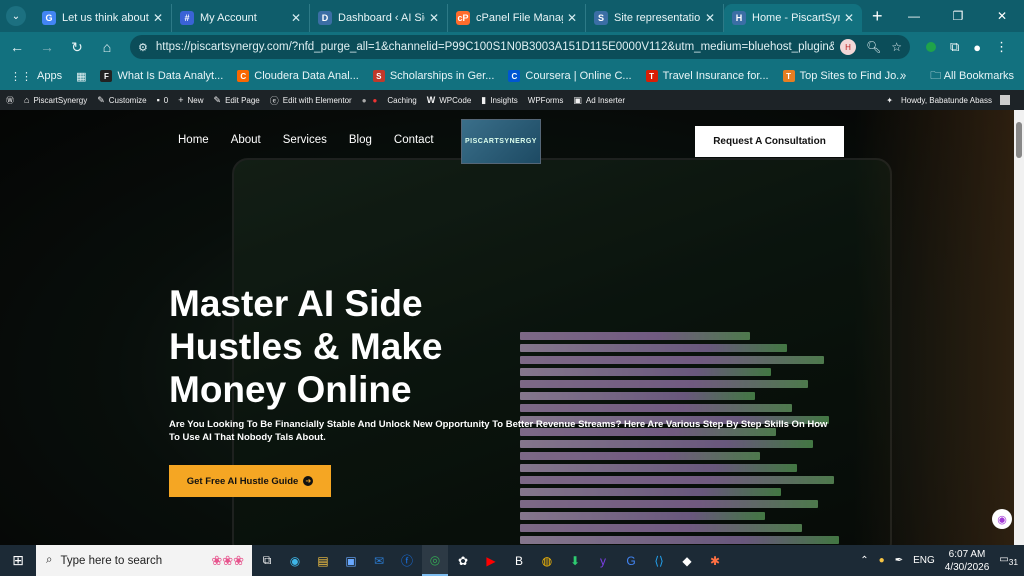 The height and width of the screenshot is (576, 1024). What do you see at coordinates (659, 560) in the screenshot?
I see `vscode-icon: ⟨⟩` at bounding box center [659, 560].